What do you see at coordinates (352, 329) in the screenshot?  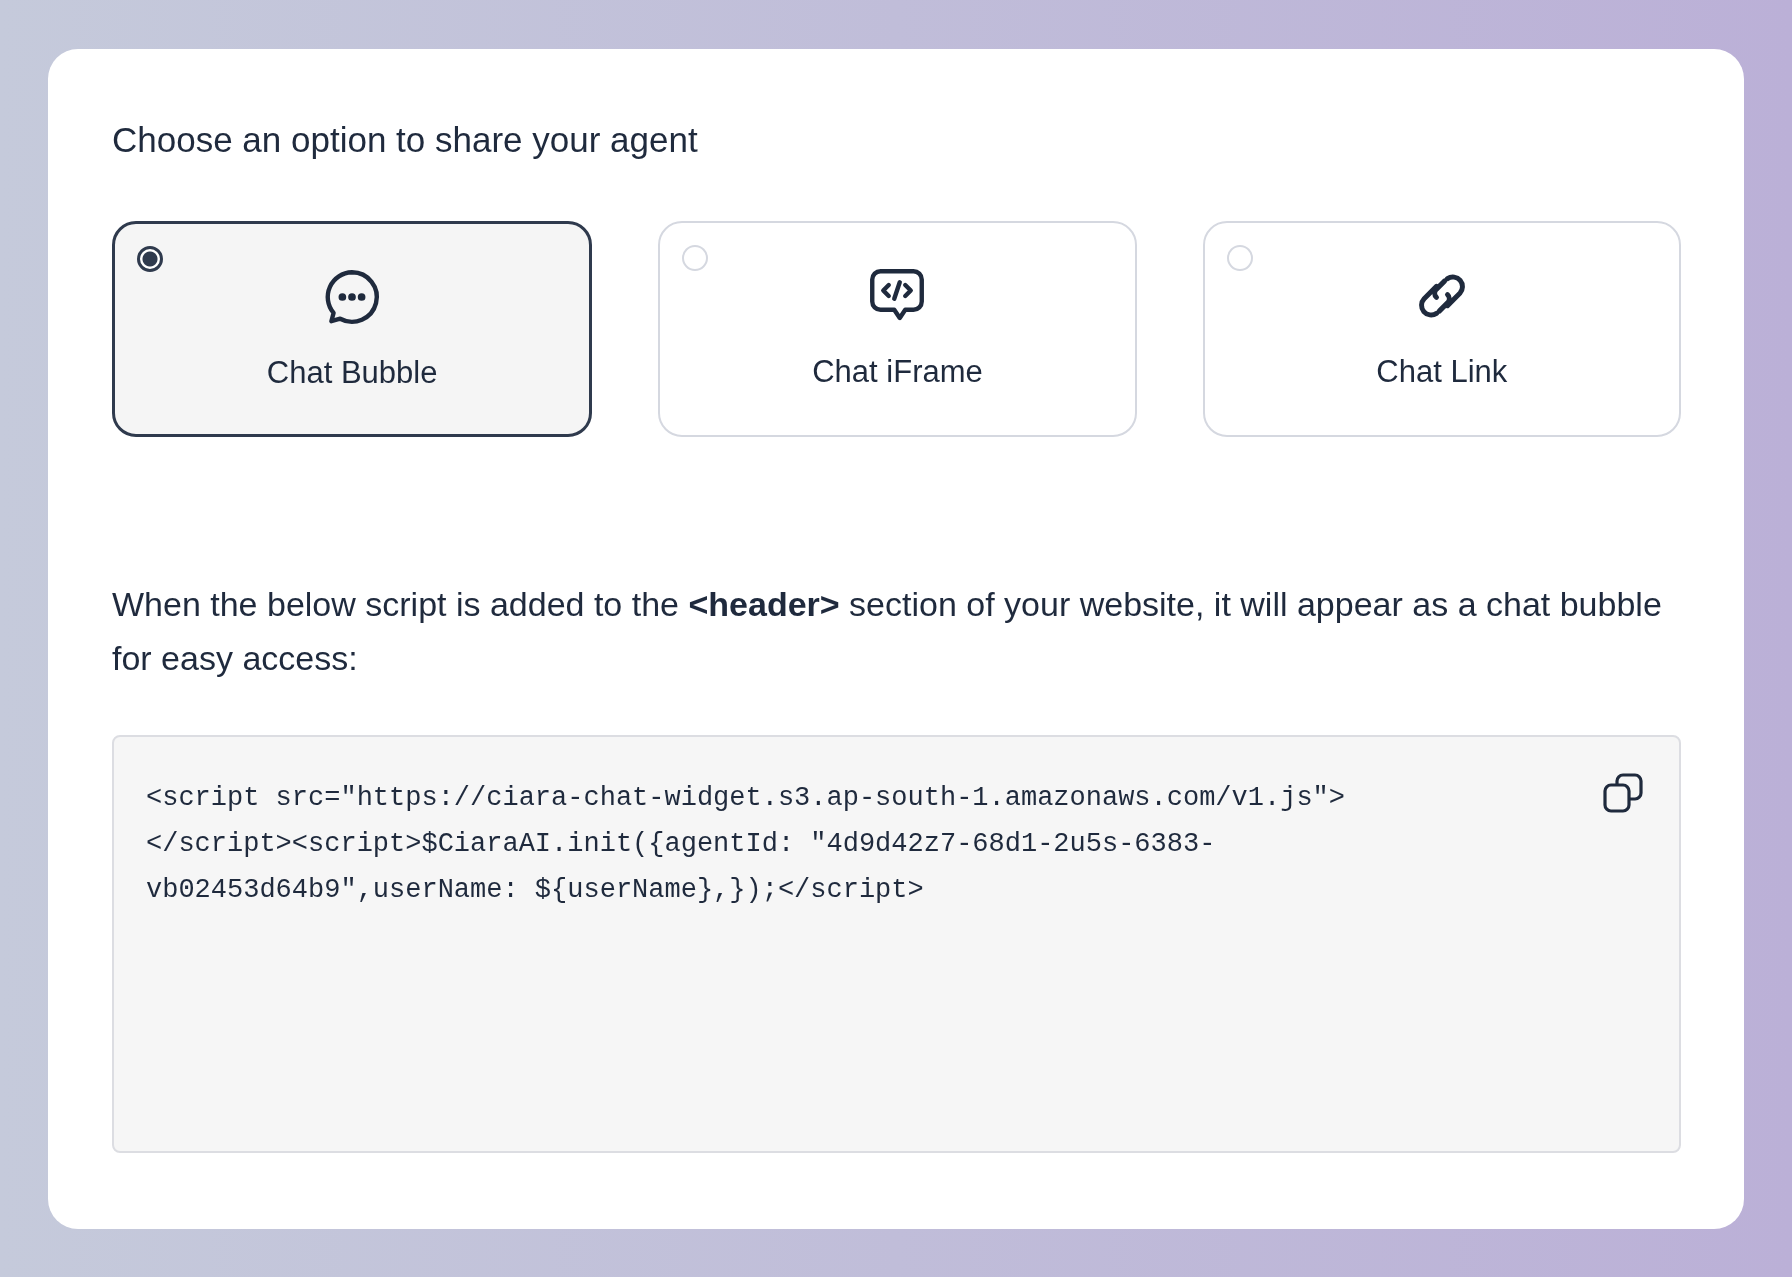 I see `share-option: Chat Bubble` at bounding box center [352, 329].